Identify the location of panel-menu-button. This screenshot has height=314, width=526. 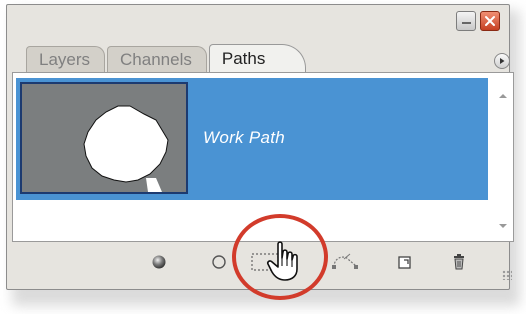
(502, 61).